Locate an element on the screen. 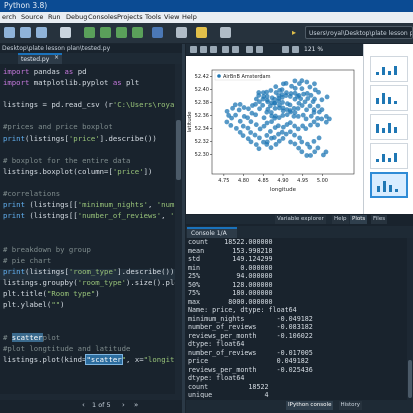  tab-files: Files is located at coordinates (379, 219).